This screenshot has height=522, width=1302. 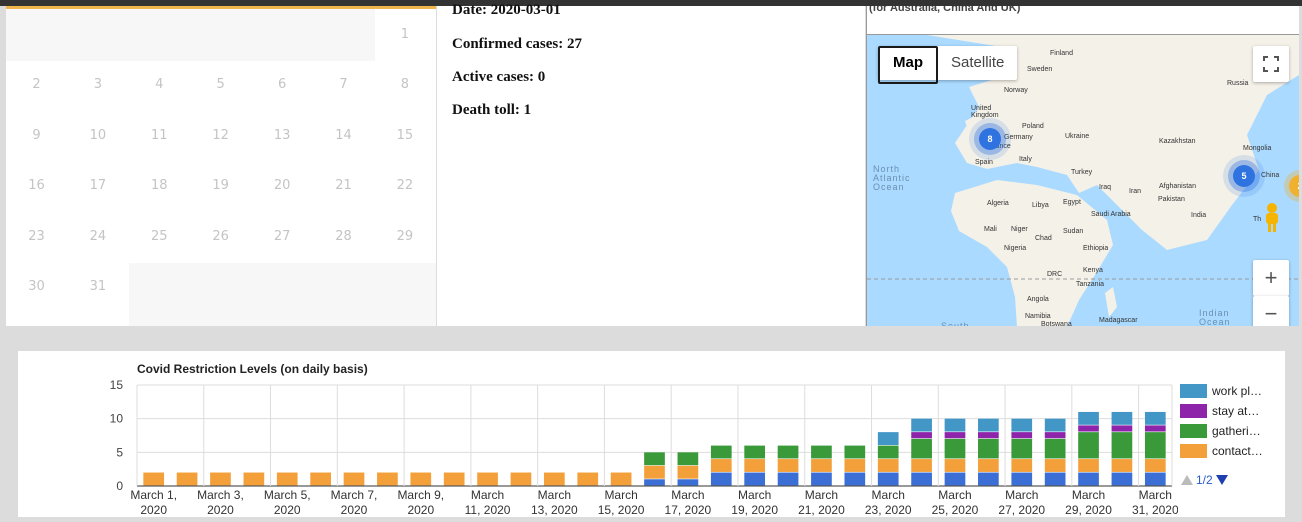 I want to click on calendar-day: 1, so click(x=404, y=35).